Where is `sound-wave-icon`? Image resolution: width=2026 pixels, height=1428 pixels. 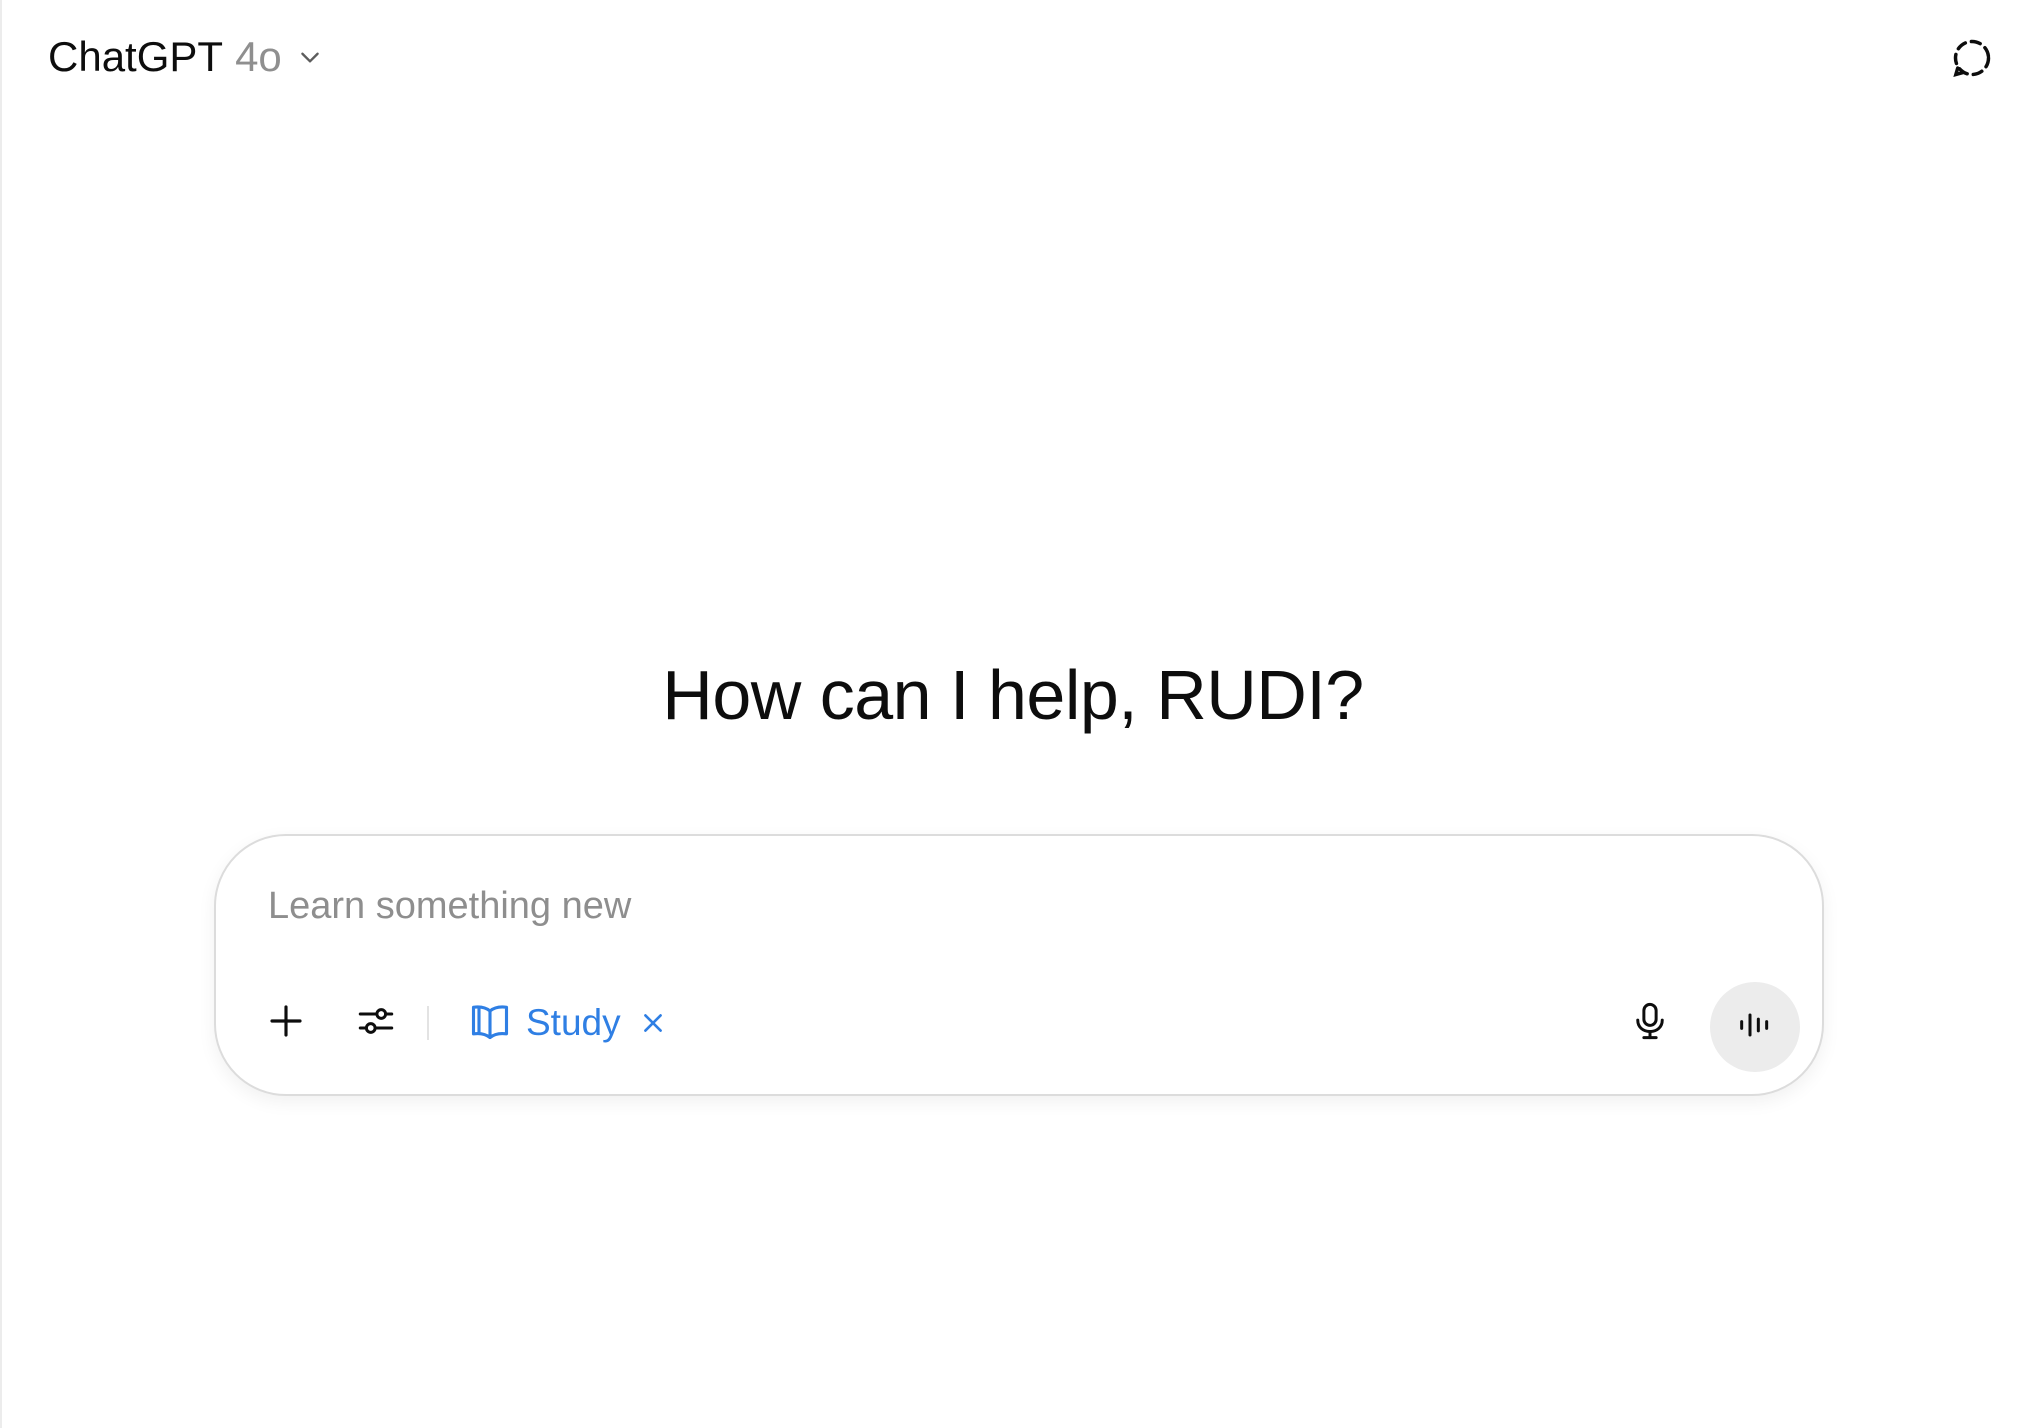 sound-wave-icon is located at coordinates (1755, 1027).